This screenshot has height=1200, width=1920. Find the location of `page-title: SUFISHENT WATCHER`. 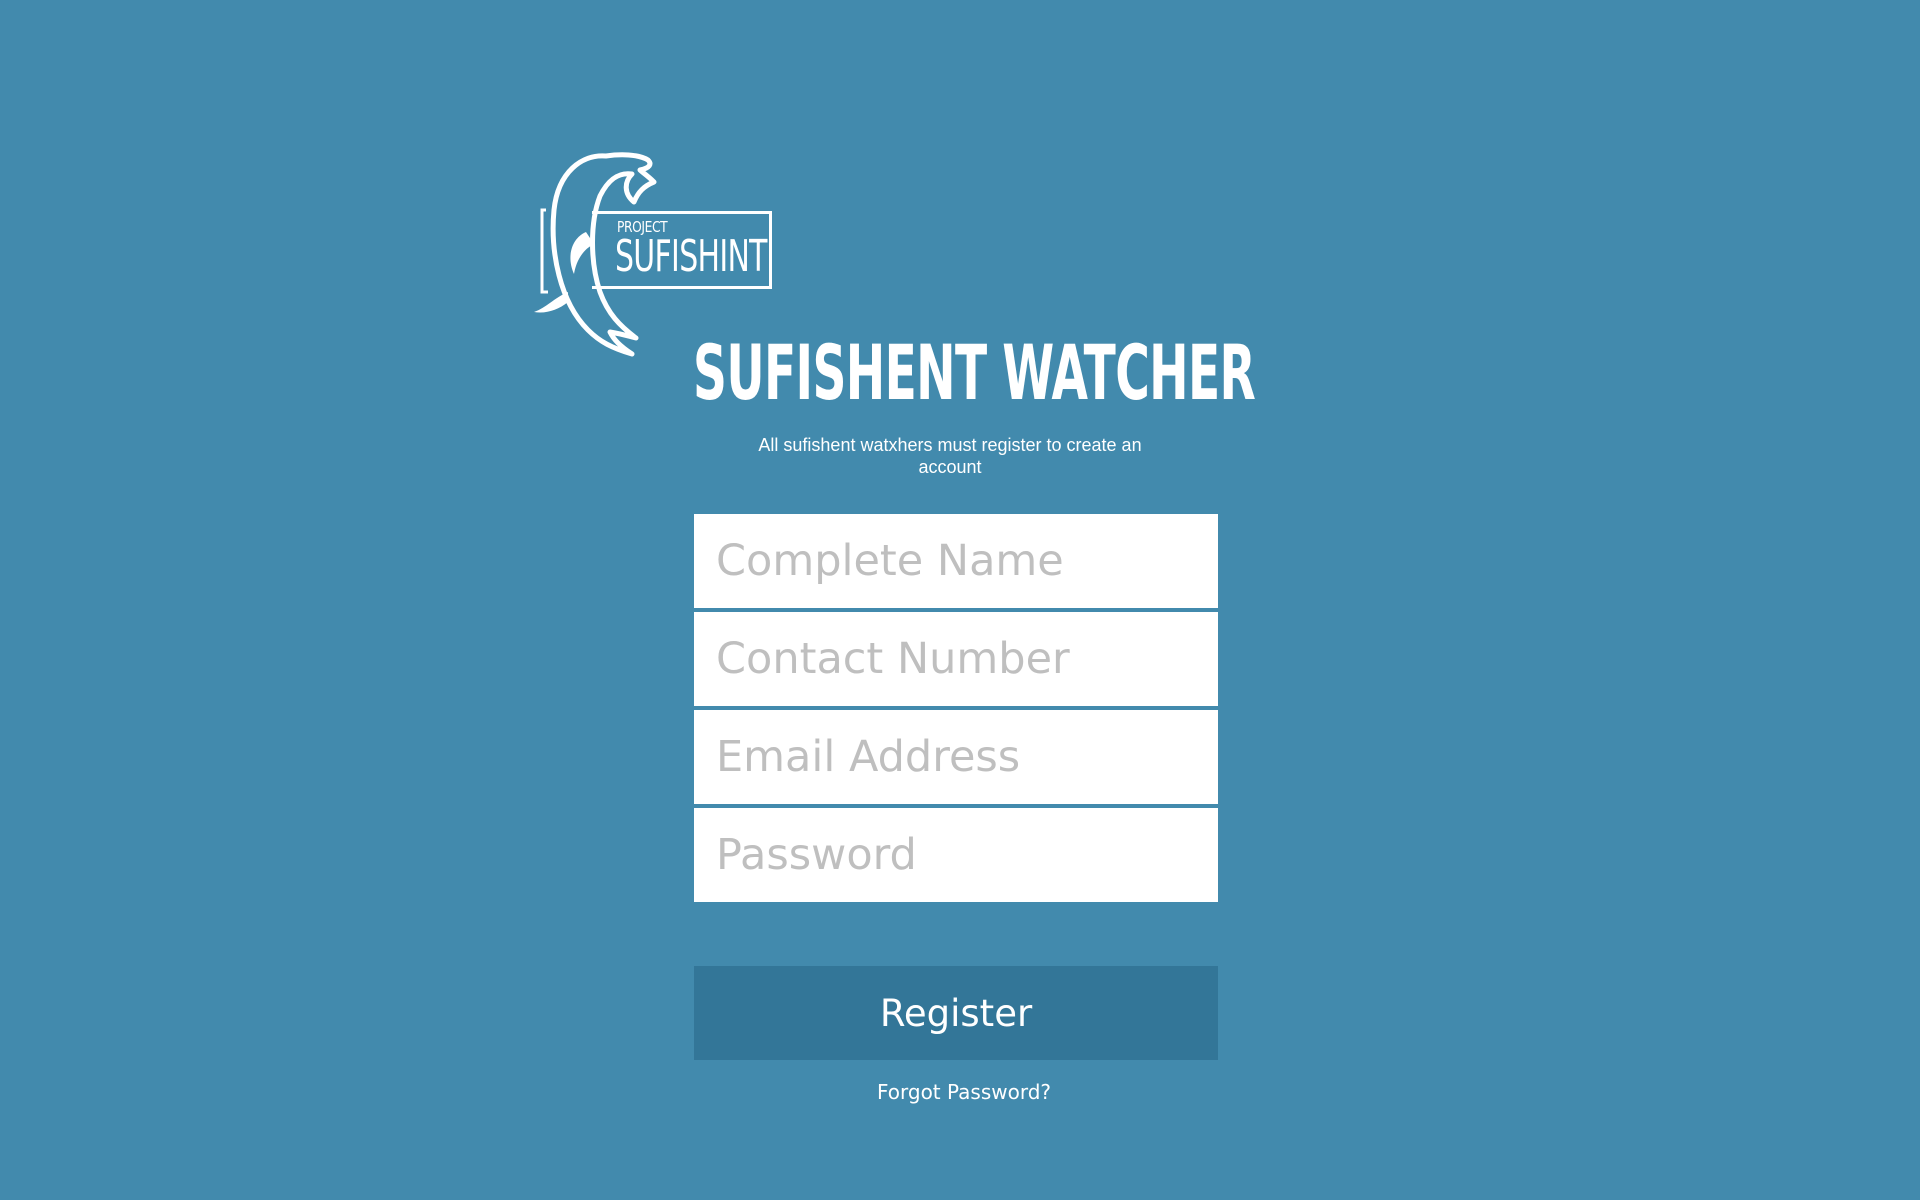

page-title: SUFISHENT WATCHER is located at coordinates (974, 372).